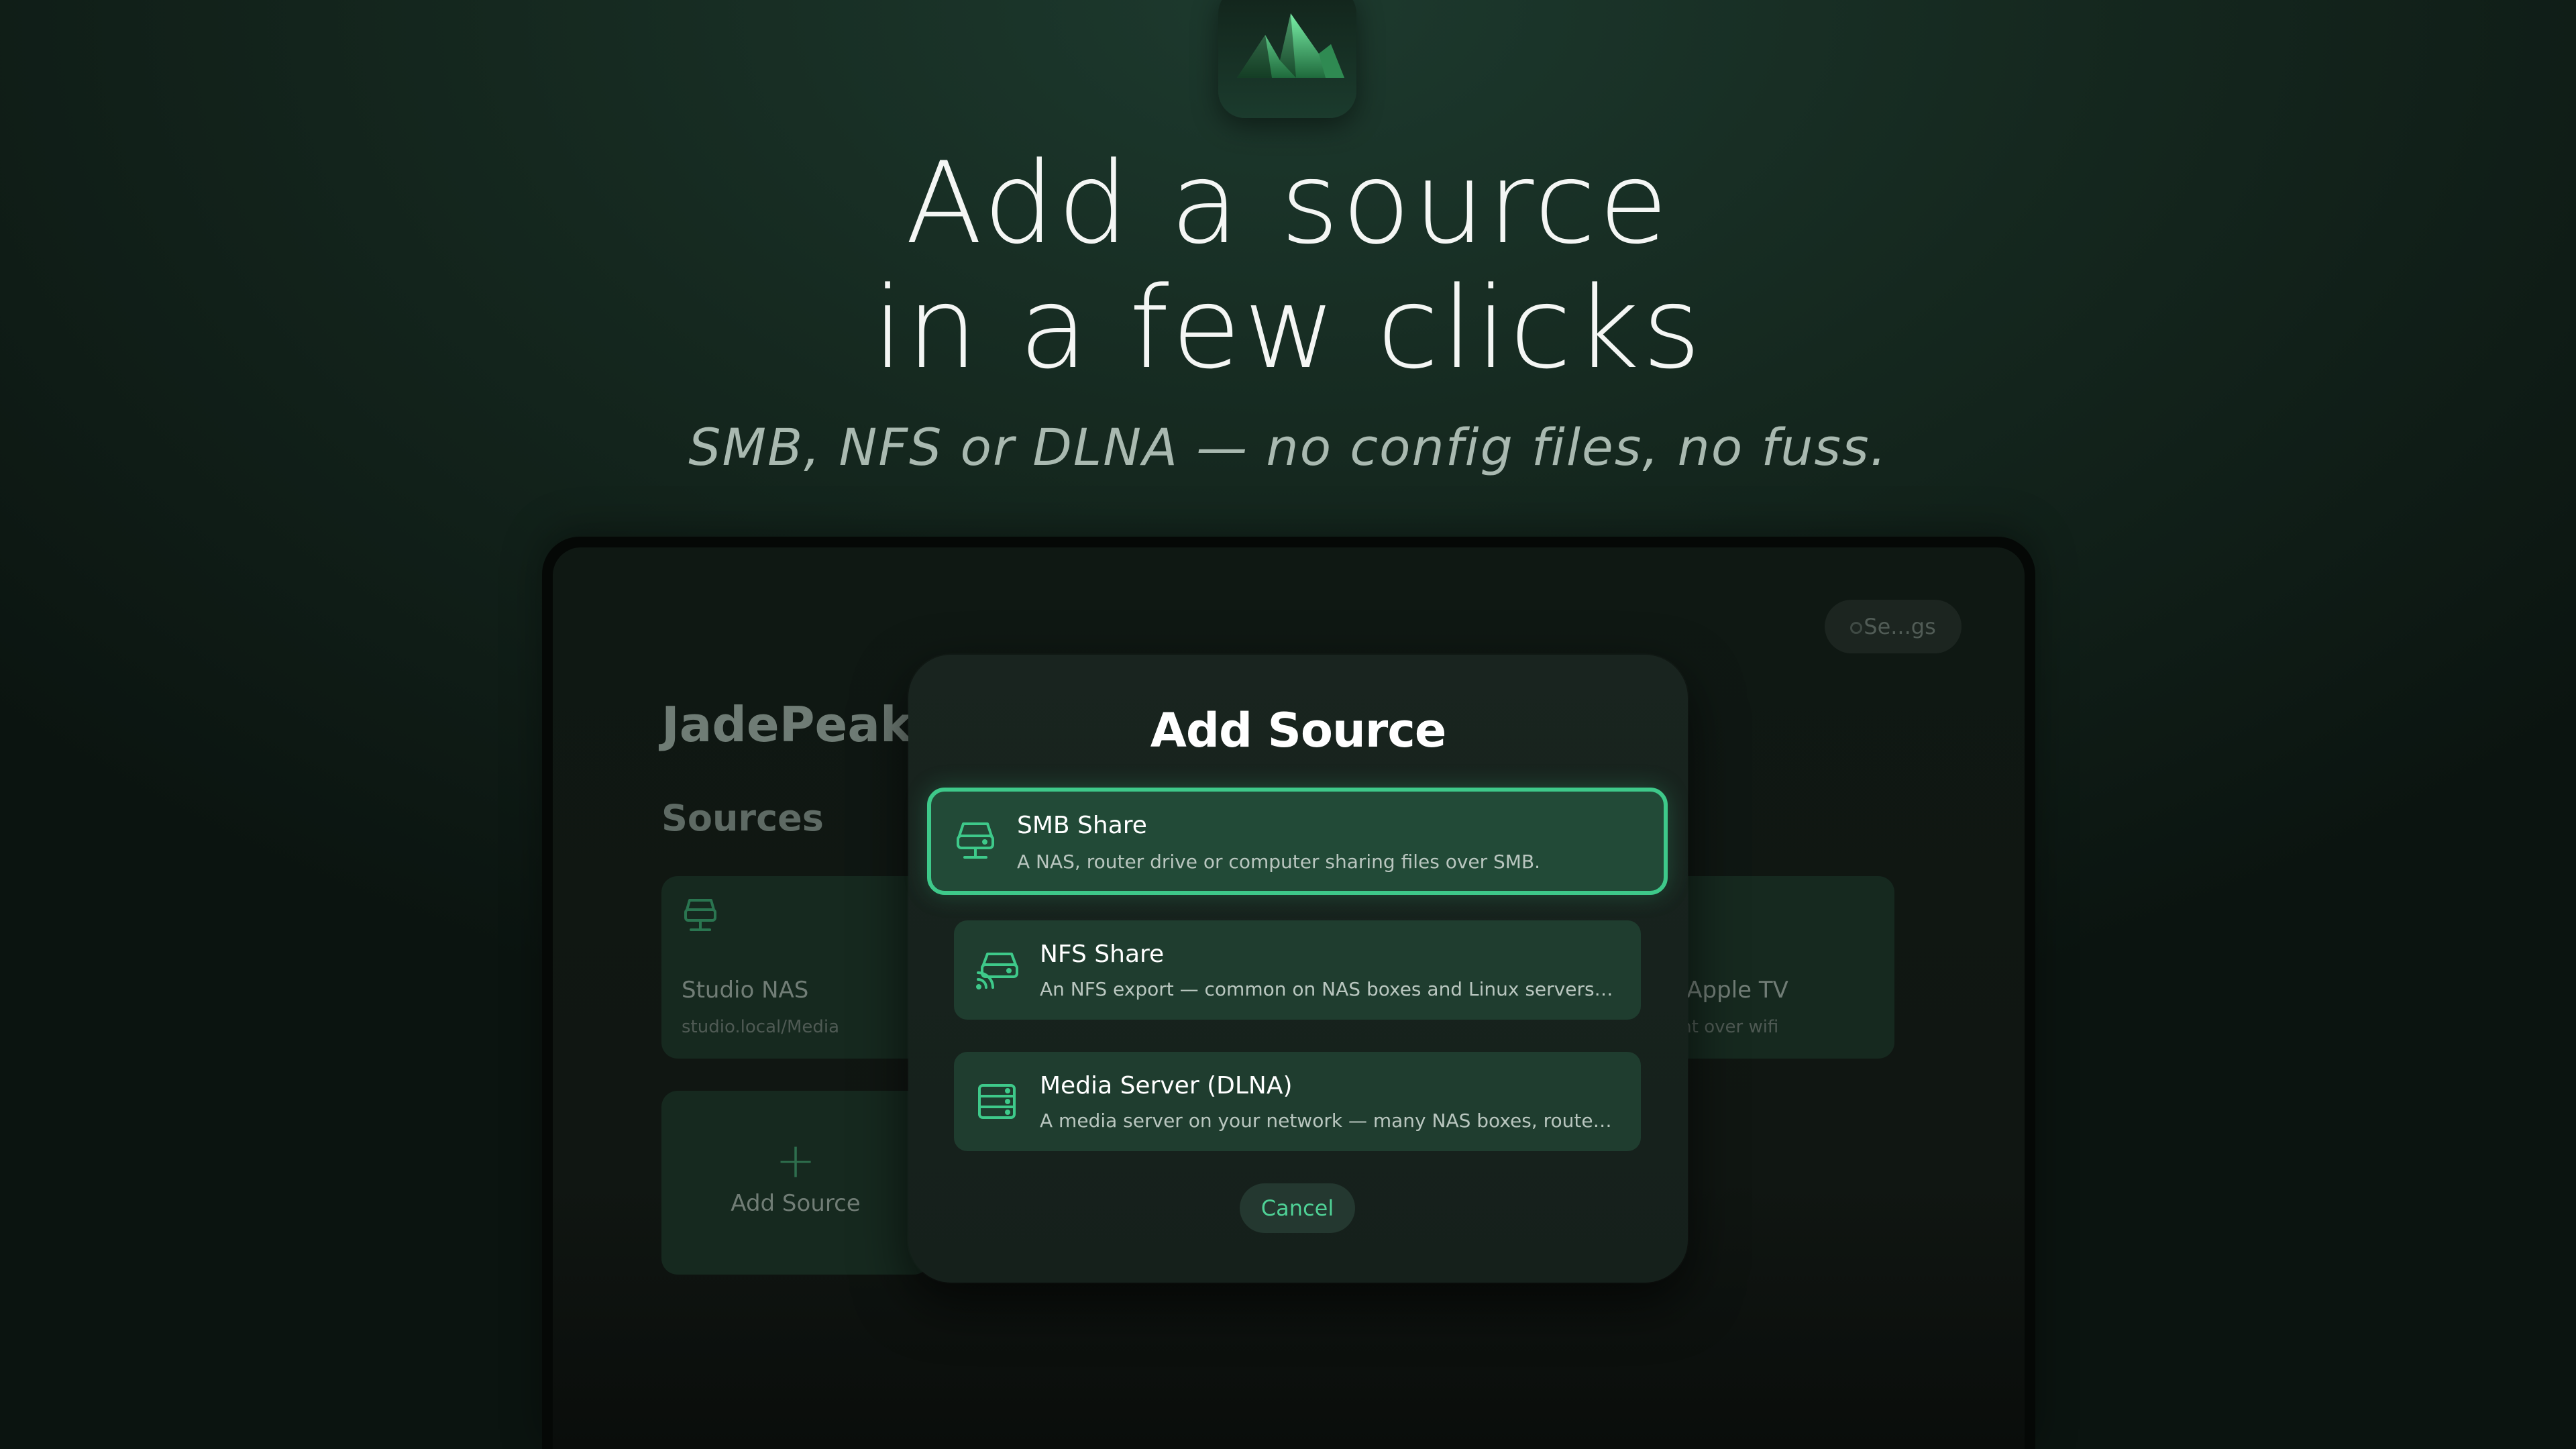  What do you see at coordinates (1298, 730) in the screenshot?
I see `dialog-title: Add Source` at bounding box center [1298, 730].